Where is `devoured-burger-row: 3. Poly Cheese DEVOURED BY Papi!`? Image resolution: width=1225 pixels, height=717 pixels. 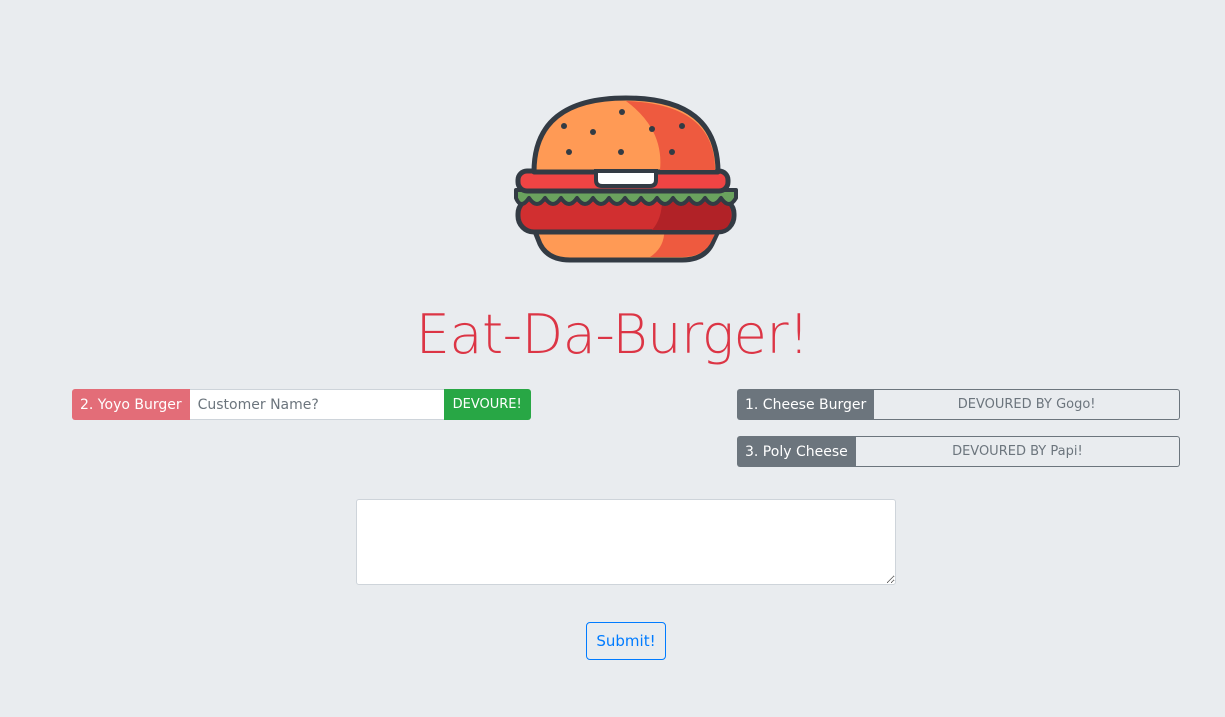 devoured-burger-row: 3. Poly Cheese DEVOURED BY Papi! is located at coordinates (958, 451).